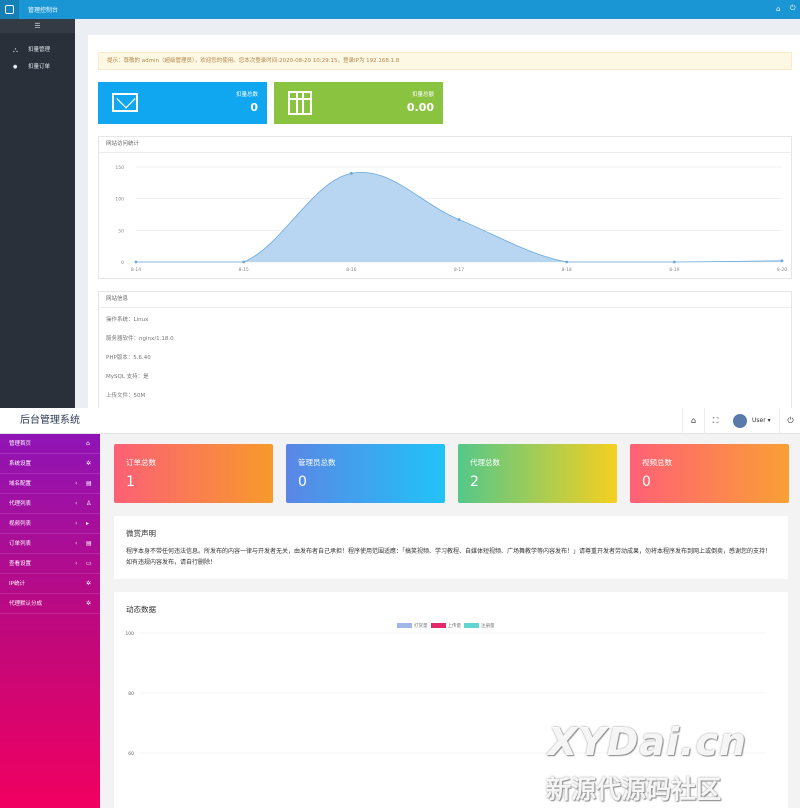 This screenshot has width=800, height=808. I want to click on x-tick-label: 8-17, so click(459, 270).